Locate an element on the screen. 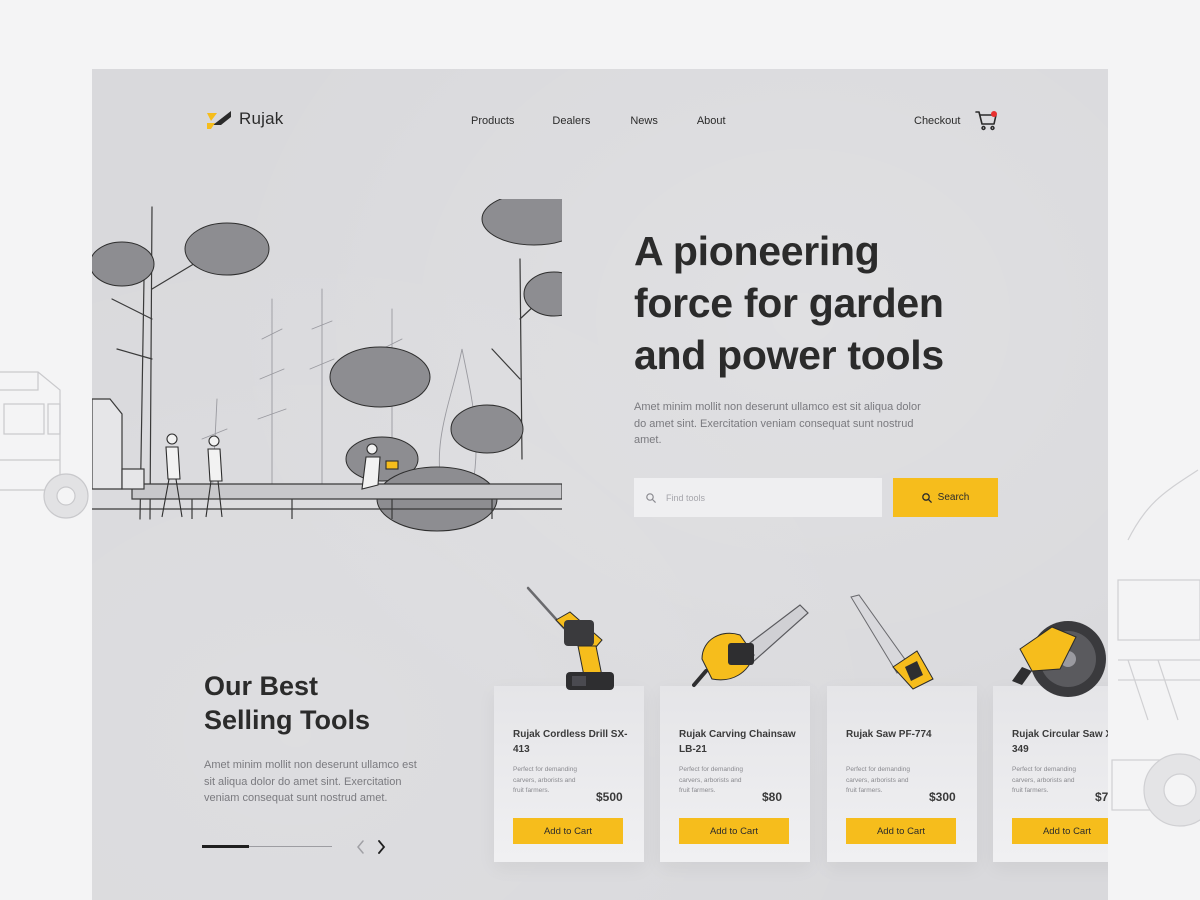  brand-name: Rujak is located at coordinates (261, 118).